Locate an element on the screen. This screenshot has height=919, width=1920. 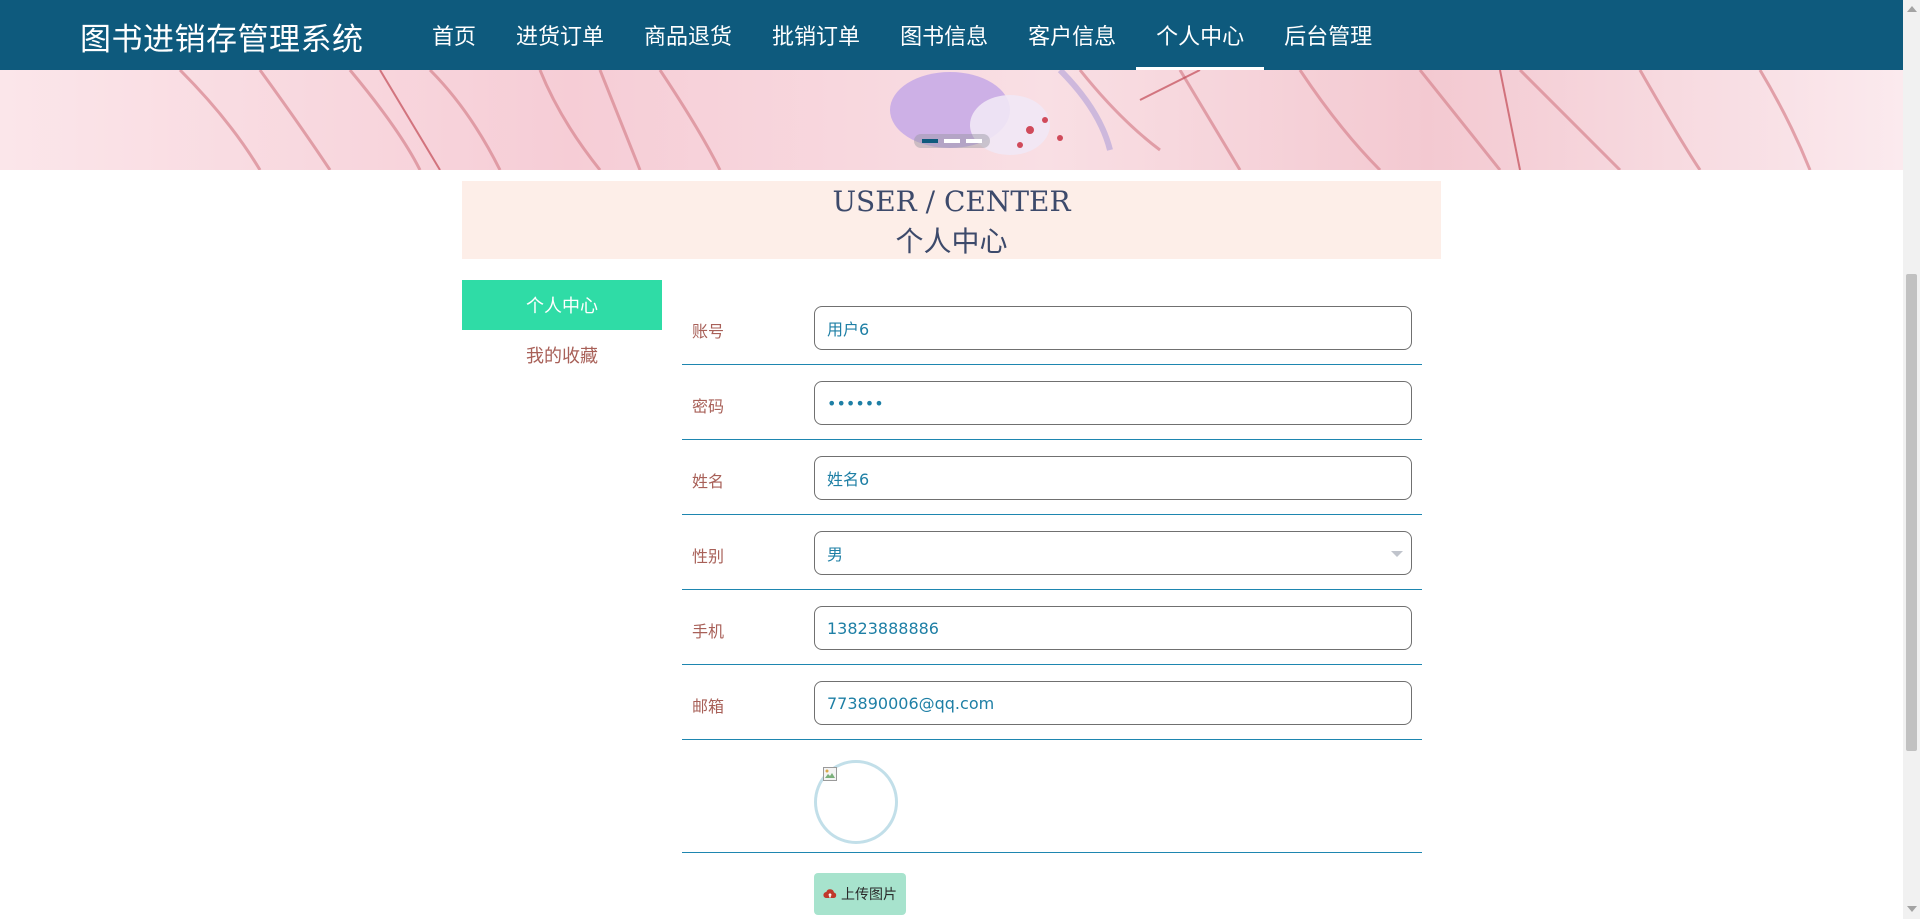
nav-item-user-center: 个人中心 is located at coordinates (1200, 35).